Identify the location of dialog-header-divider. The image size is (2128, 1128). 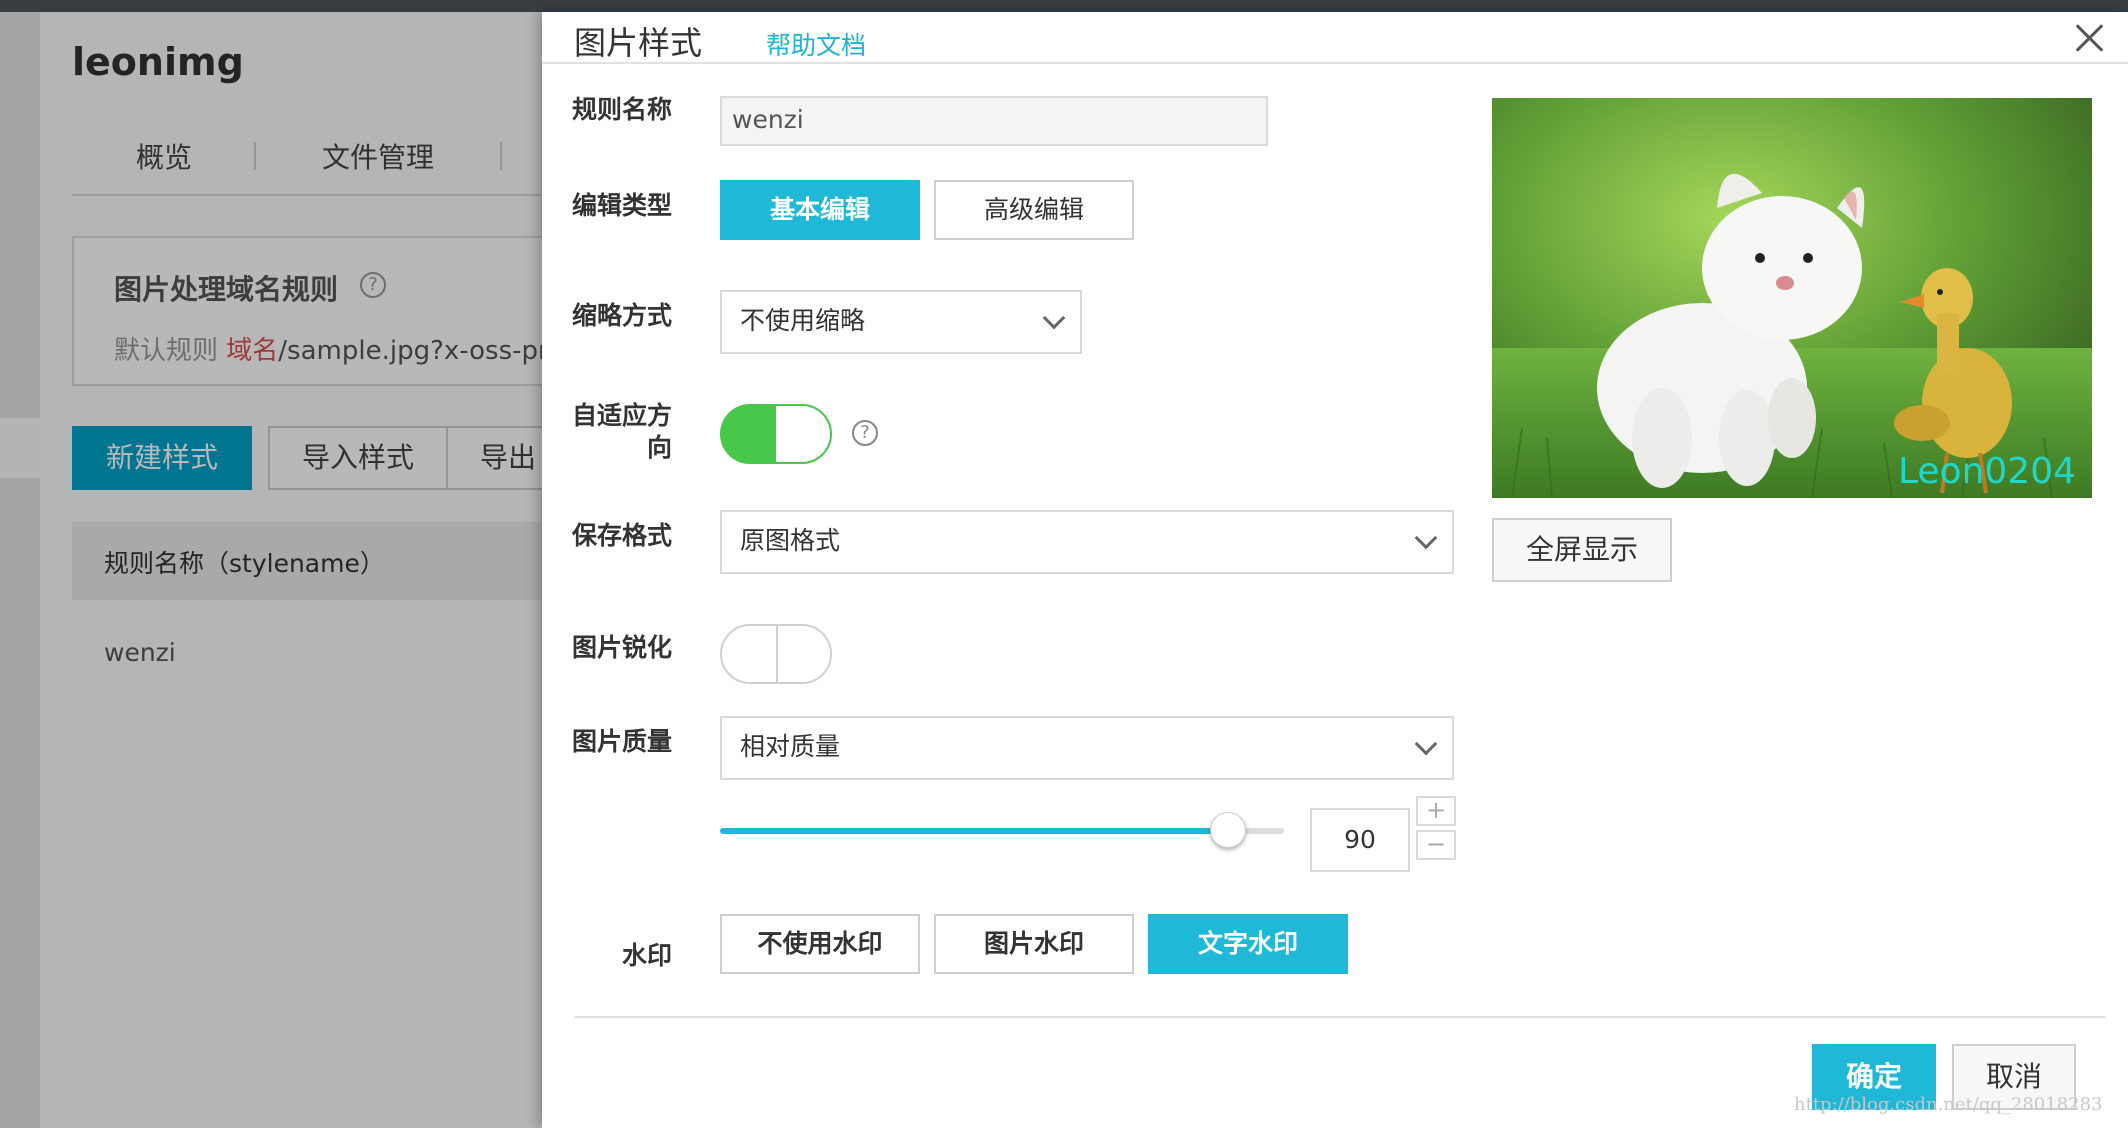
(1335, 63).